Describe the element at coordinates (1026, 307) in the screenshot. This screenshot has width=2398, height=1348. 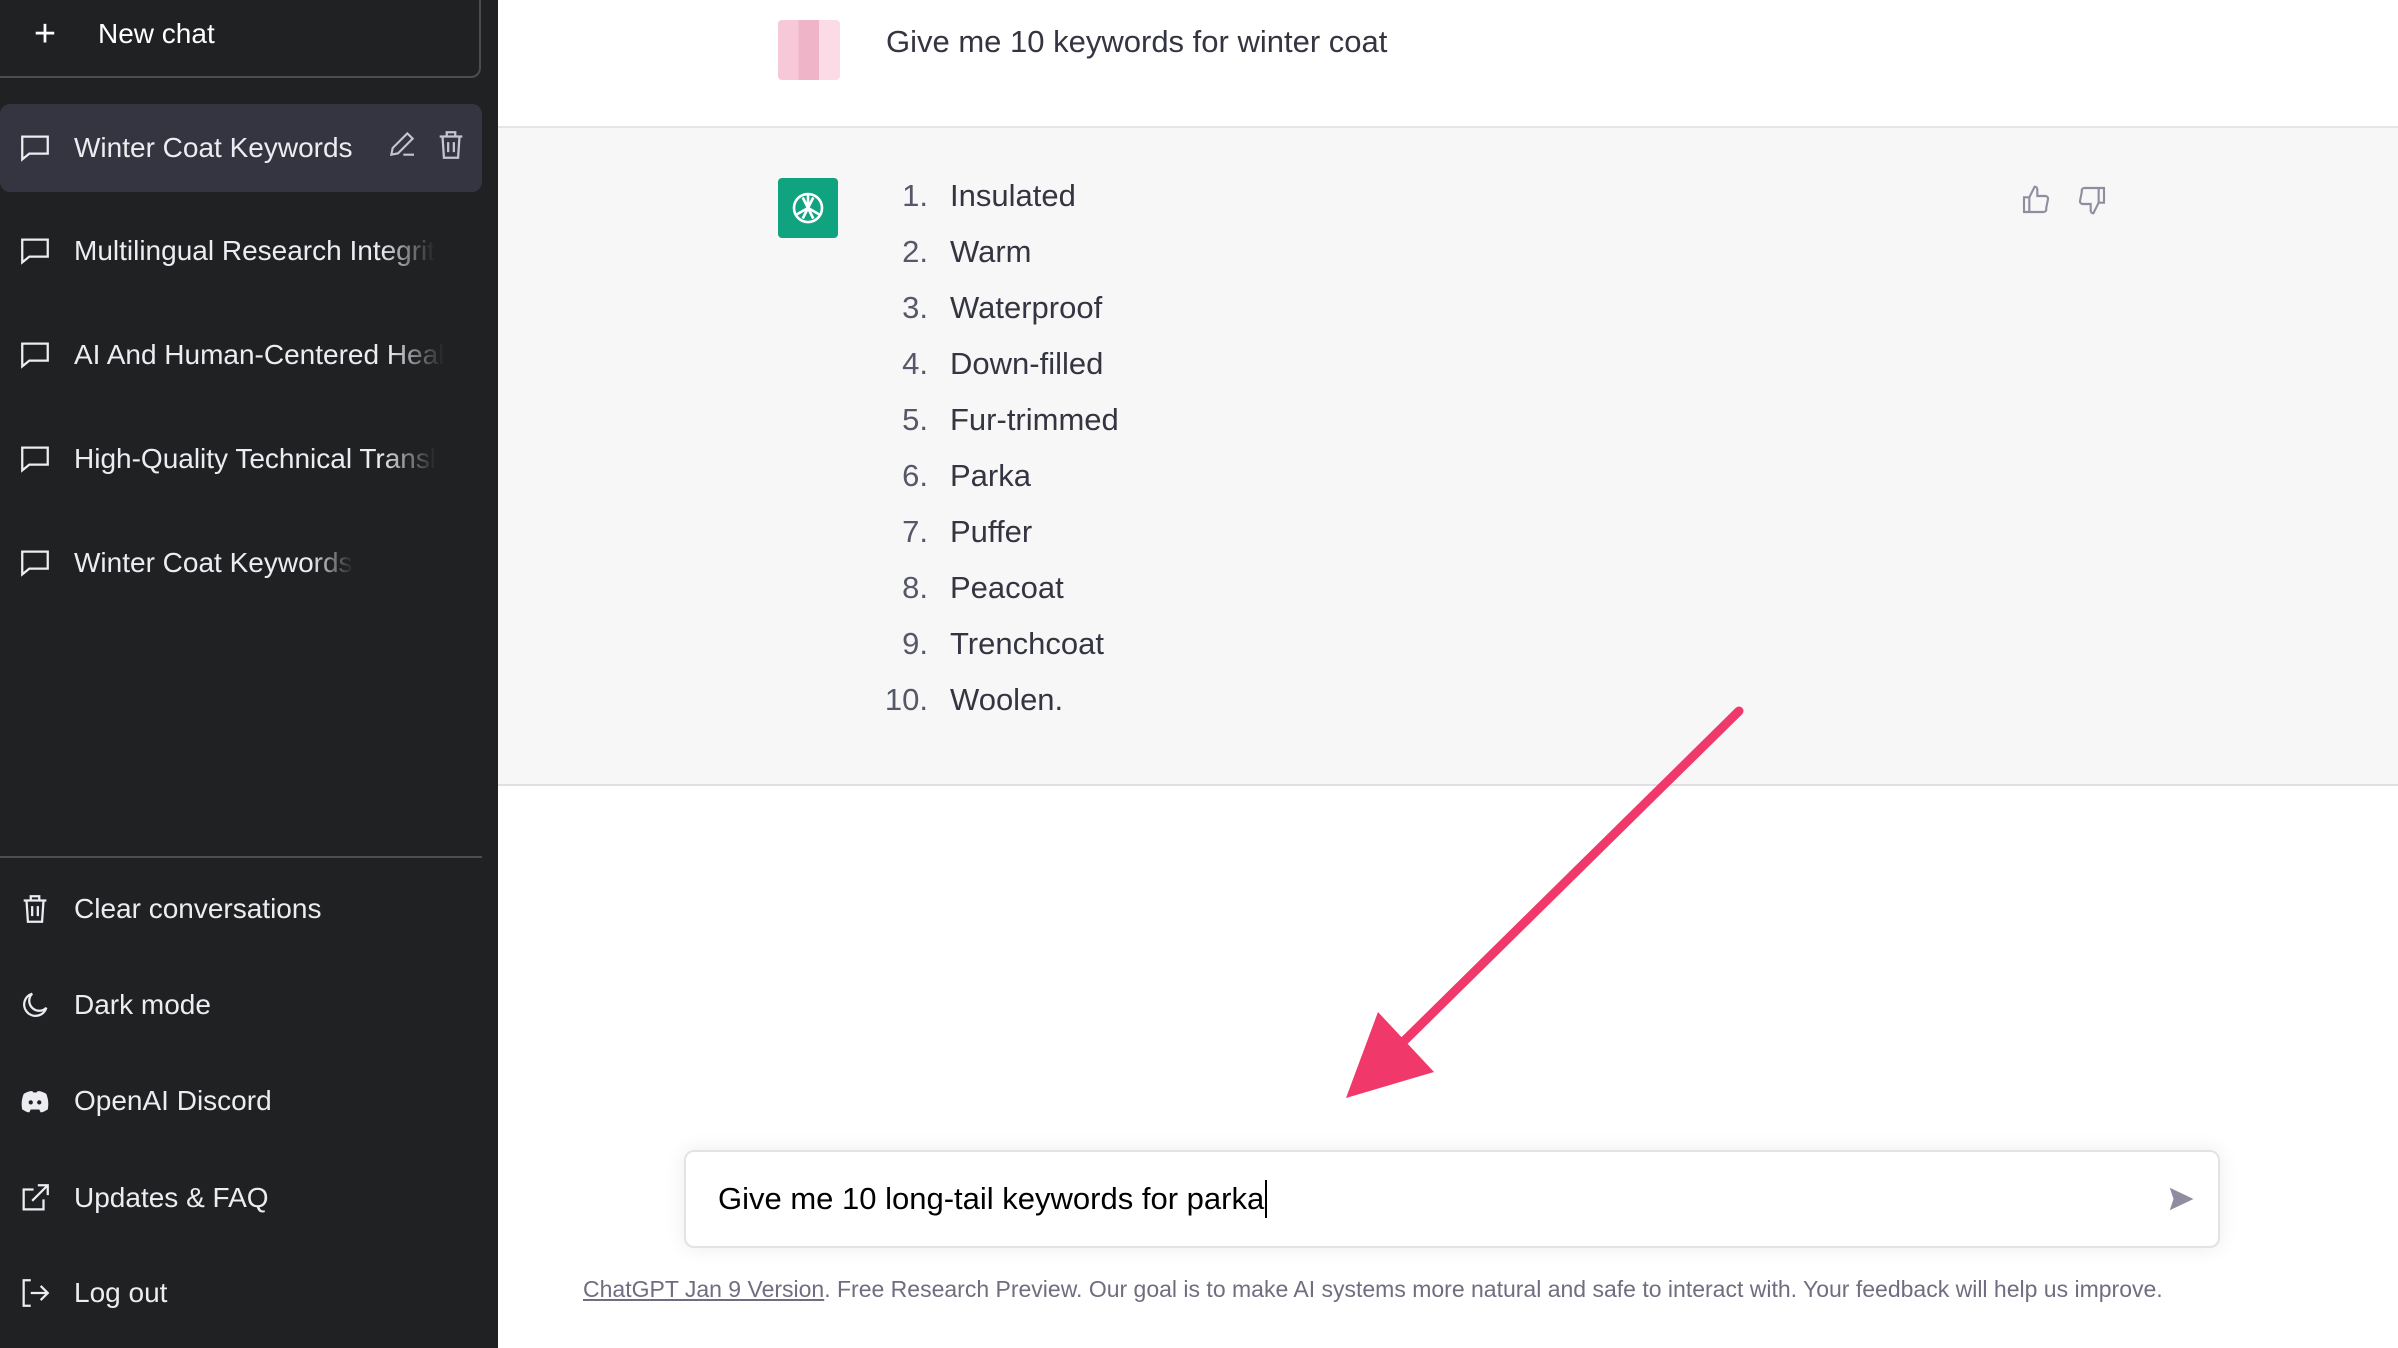
I see `keyword-text: Waterproof` at that location.